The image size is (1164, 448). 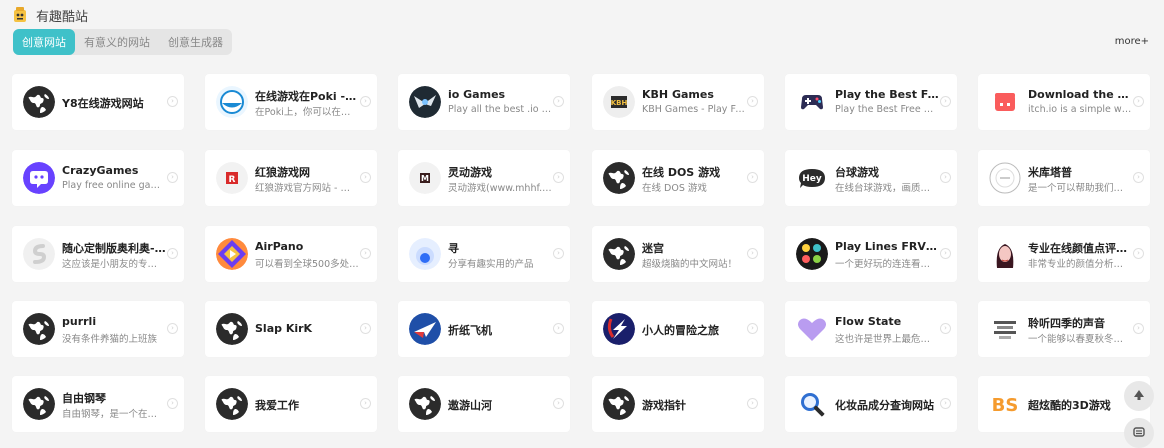 What do you see at coordinates (1080, 94) in the screenshot?
I see `site-title: Download the latest indie games` at bounding box center [1080, 94].